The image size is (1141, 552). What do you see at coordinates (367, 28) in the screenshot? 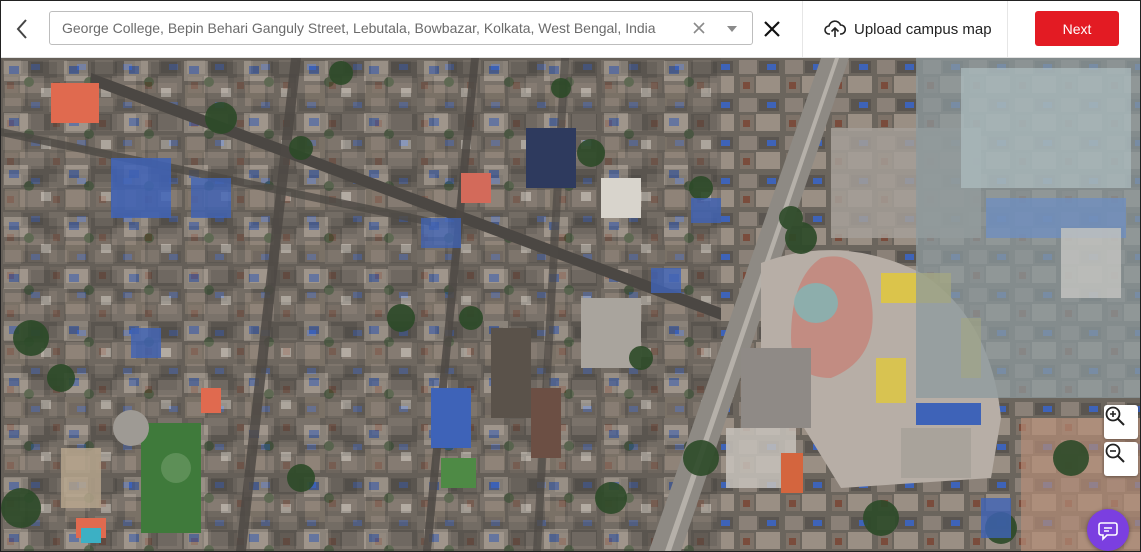
I see `location-search-input` at bounding box center [367, 28].